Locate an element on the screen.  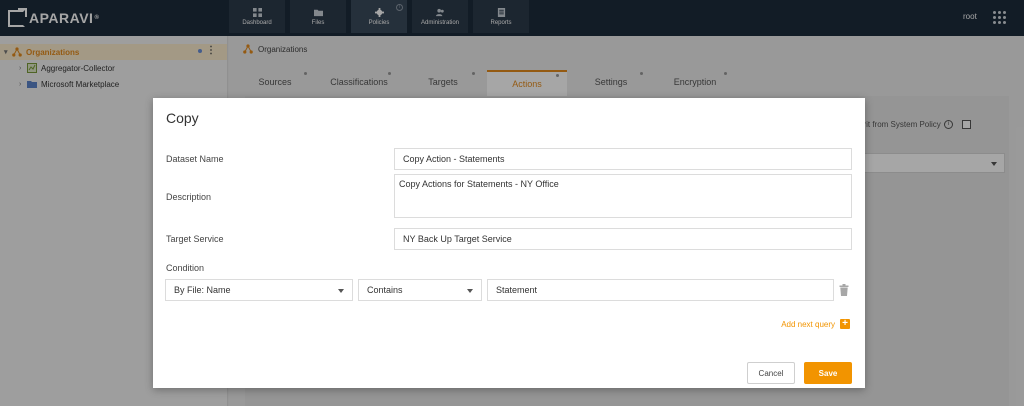
target-service-input is located at coordinates (623, 239).